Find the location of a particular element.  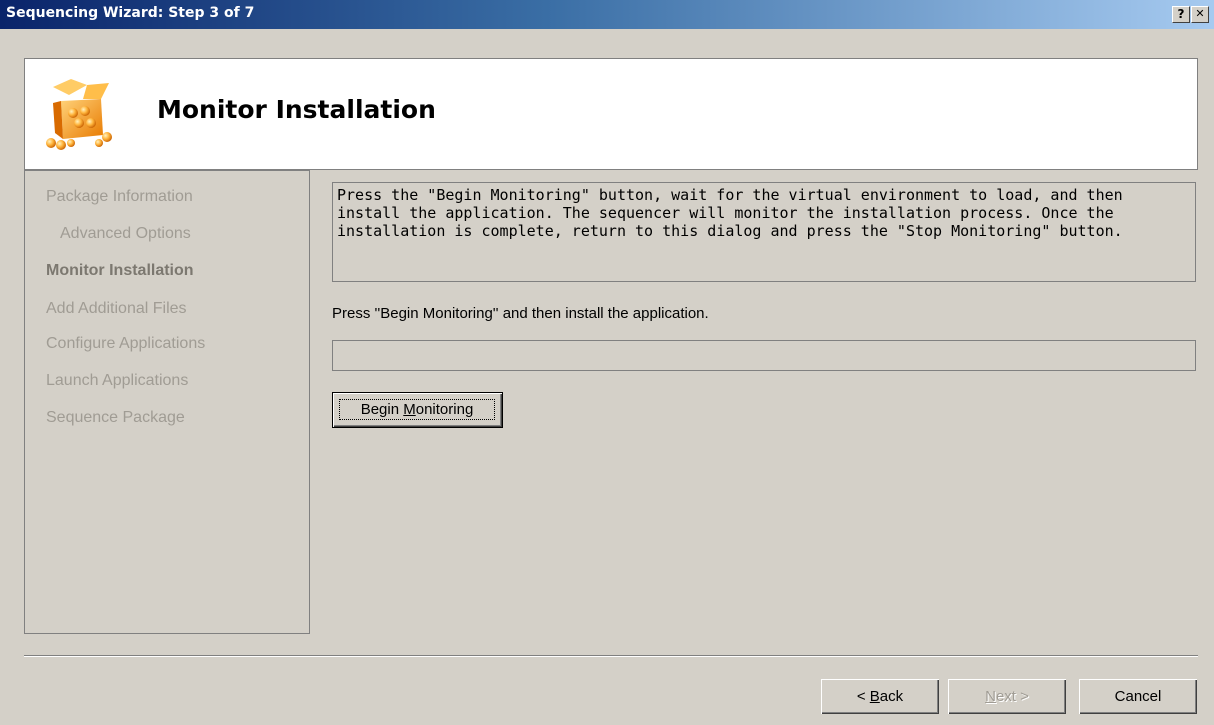

nav-step-advanced-options: Advanced Options is located at coordinates (125, 233).